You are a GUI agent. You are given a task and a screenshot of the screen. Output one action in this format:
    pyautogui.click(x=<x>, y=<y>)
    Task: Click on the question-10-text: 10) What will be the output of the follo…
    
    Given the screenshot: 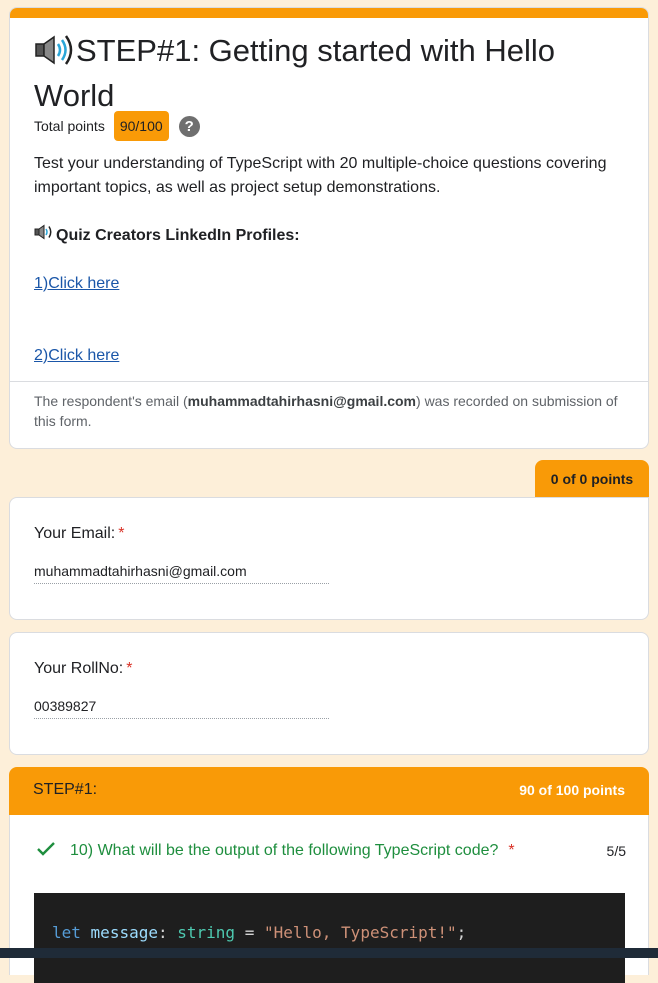 What is the action you would take?
    pyautogui.click(x=292, y=851)
    